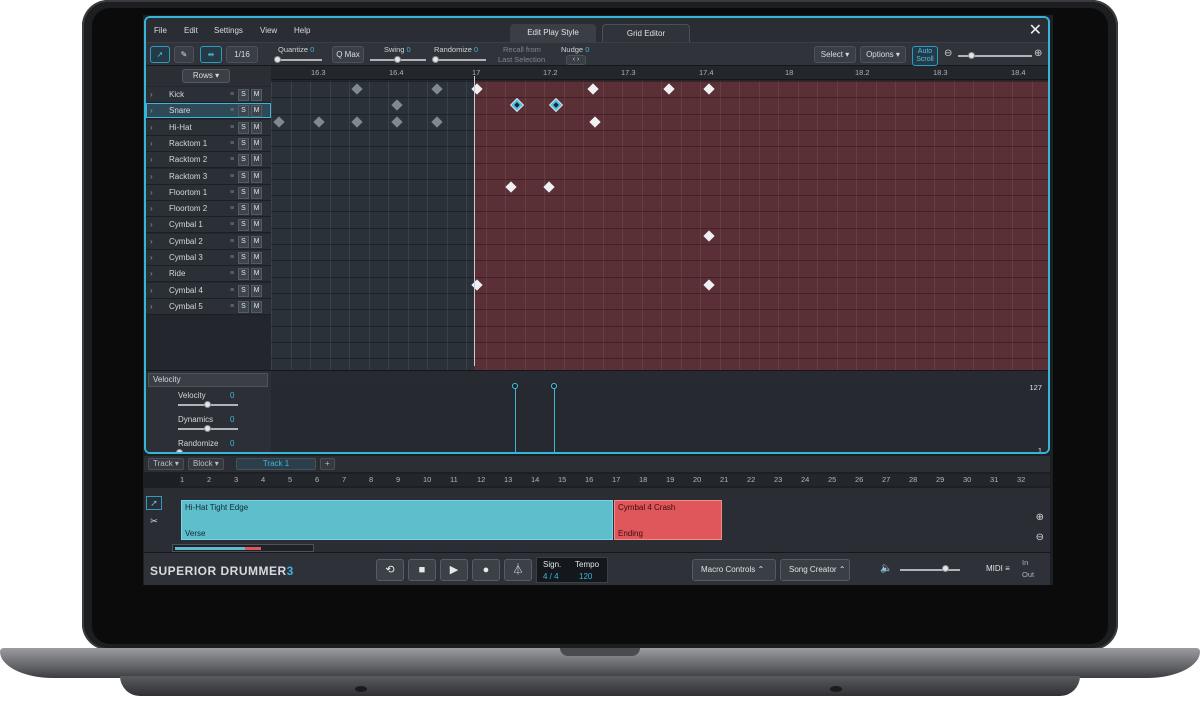  I want to click on song-zoom-in-icon: ⊕, so click(1040, 517).